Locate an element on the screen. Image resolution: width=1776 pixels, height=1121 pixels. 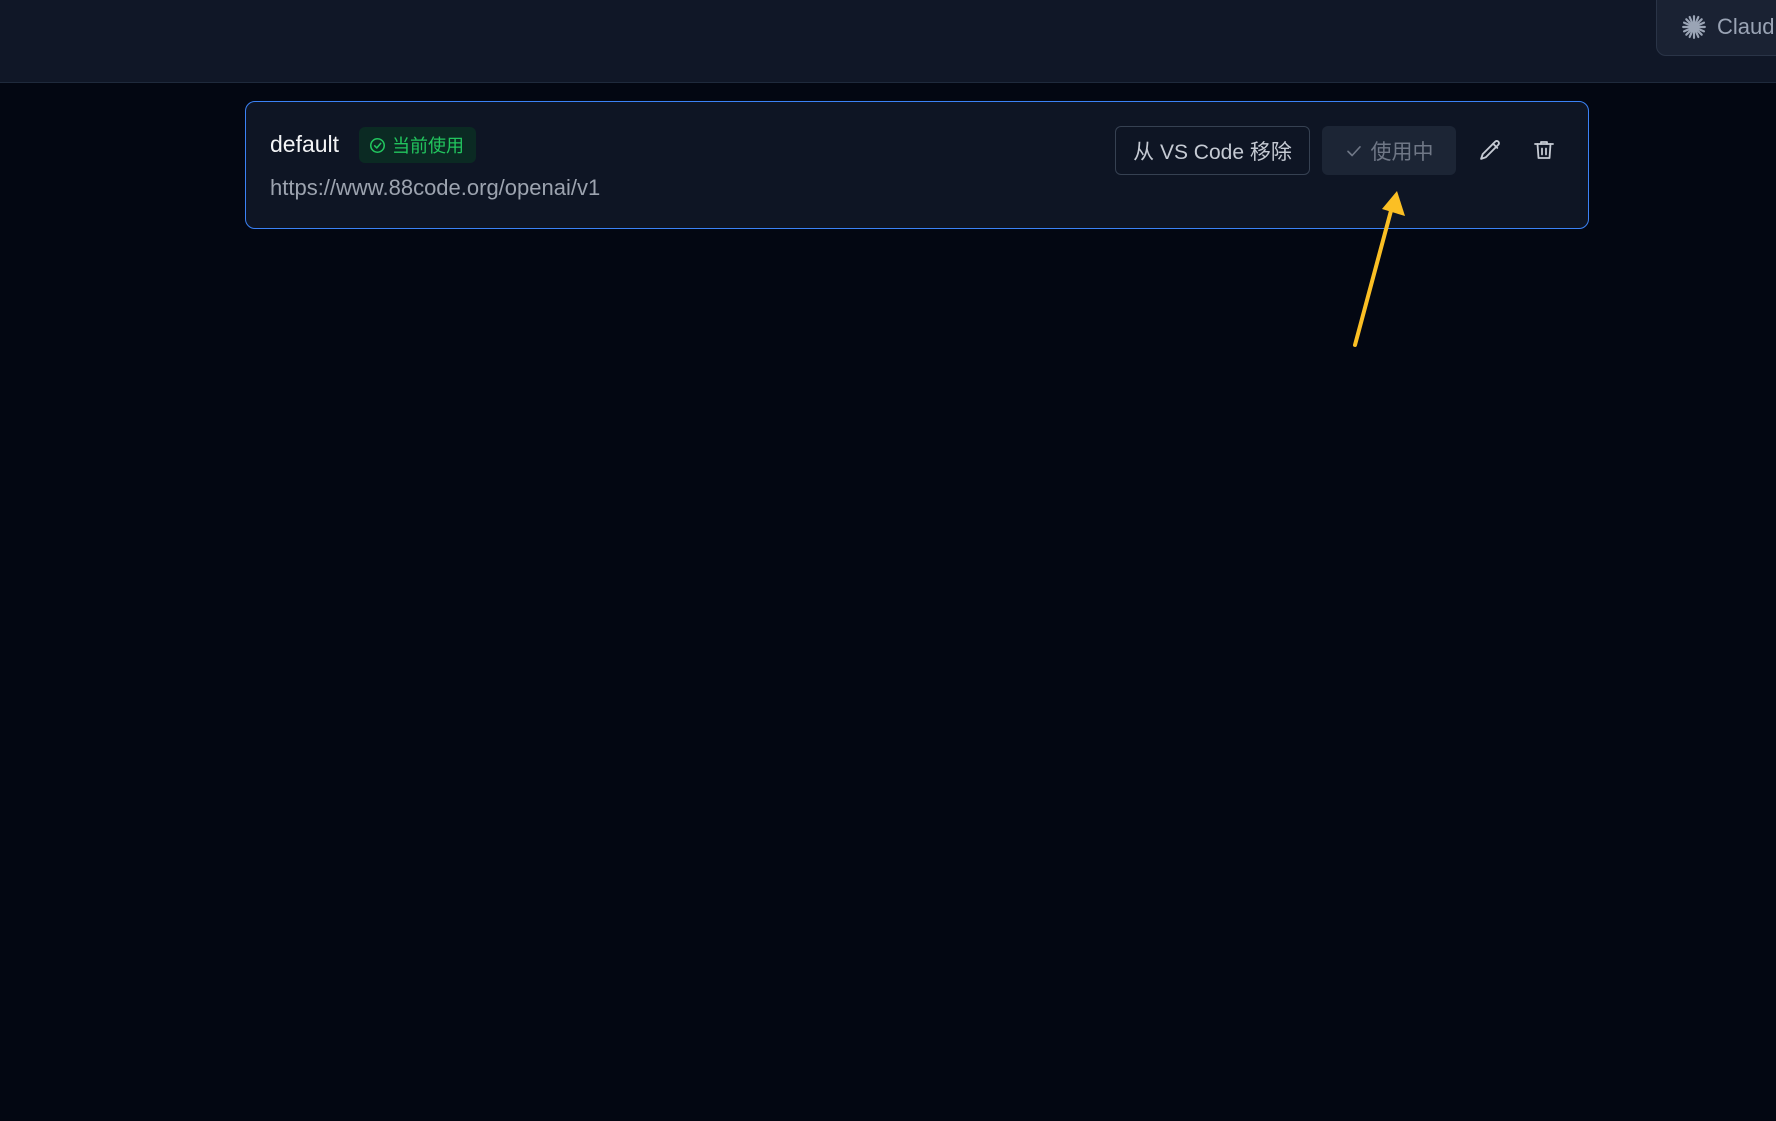
delete-button is located at coordinates (1544, 150).